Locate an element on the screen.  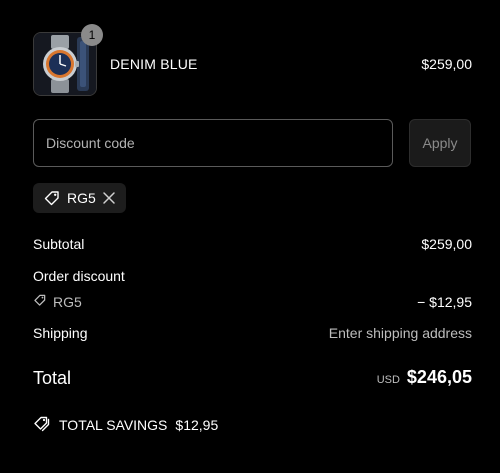
shipping-value: Enter shipping address is located at coordinates (400, 333).